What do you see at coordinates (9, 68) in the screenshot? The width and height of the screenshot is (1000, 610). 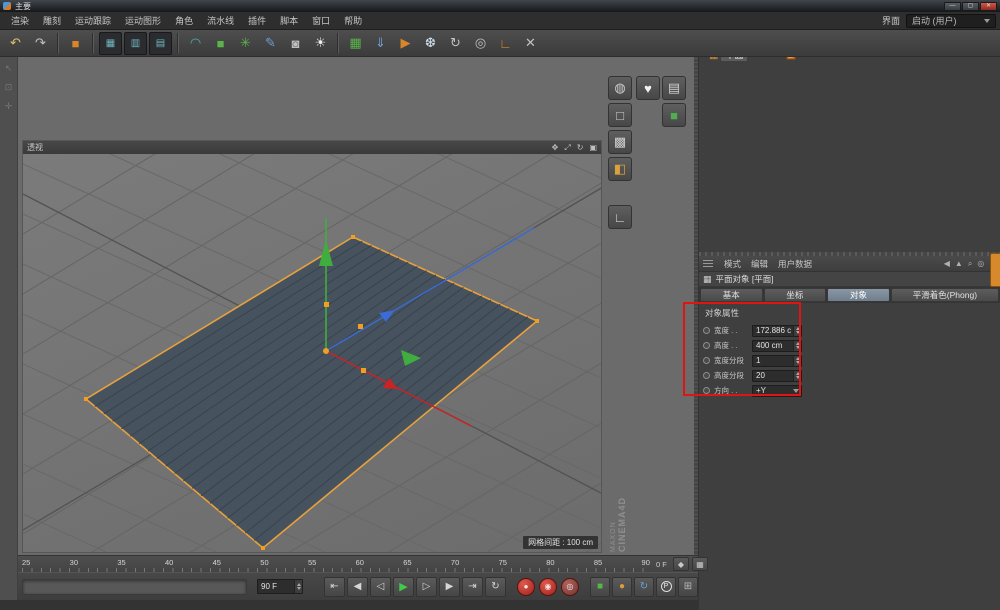 I see `cursor-icon: ↖` at bounding box center [9, 68].